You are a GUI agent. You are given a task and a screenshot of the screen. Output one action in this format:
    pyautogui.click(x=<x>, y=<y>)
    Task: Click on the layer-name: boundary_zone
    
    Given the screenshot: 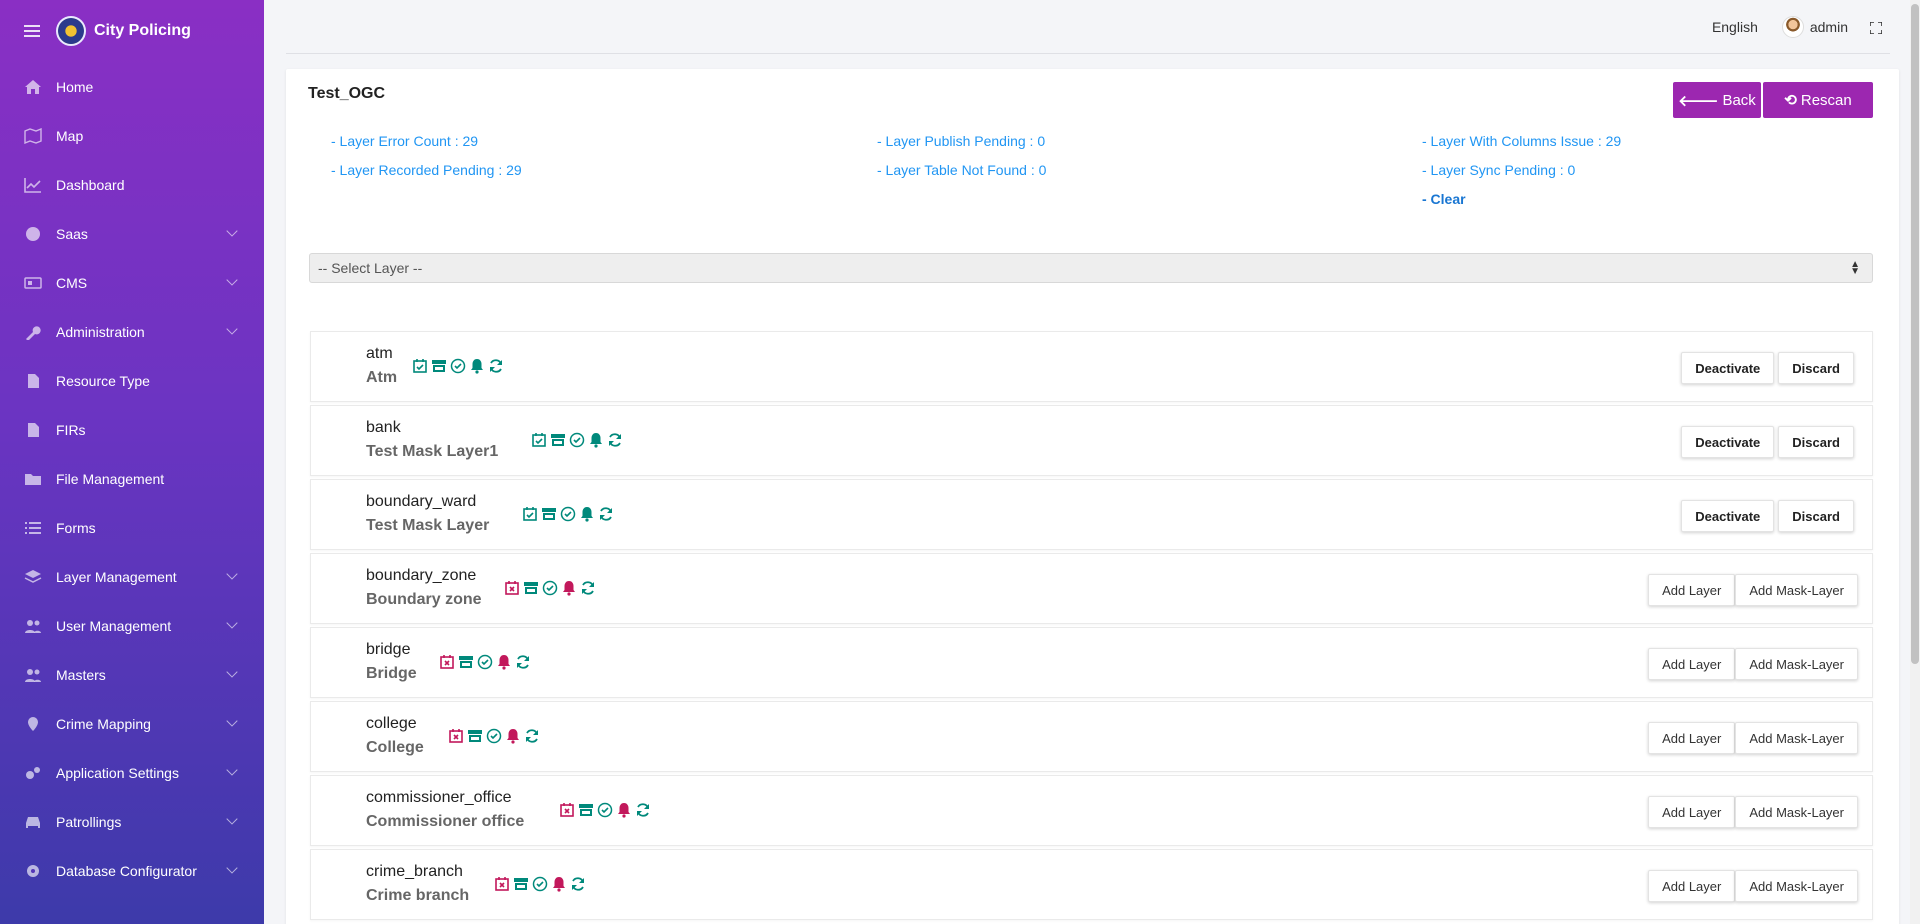 What is the action you would take?
    pyautogui.click(x=421, y=575)
    